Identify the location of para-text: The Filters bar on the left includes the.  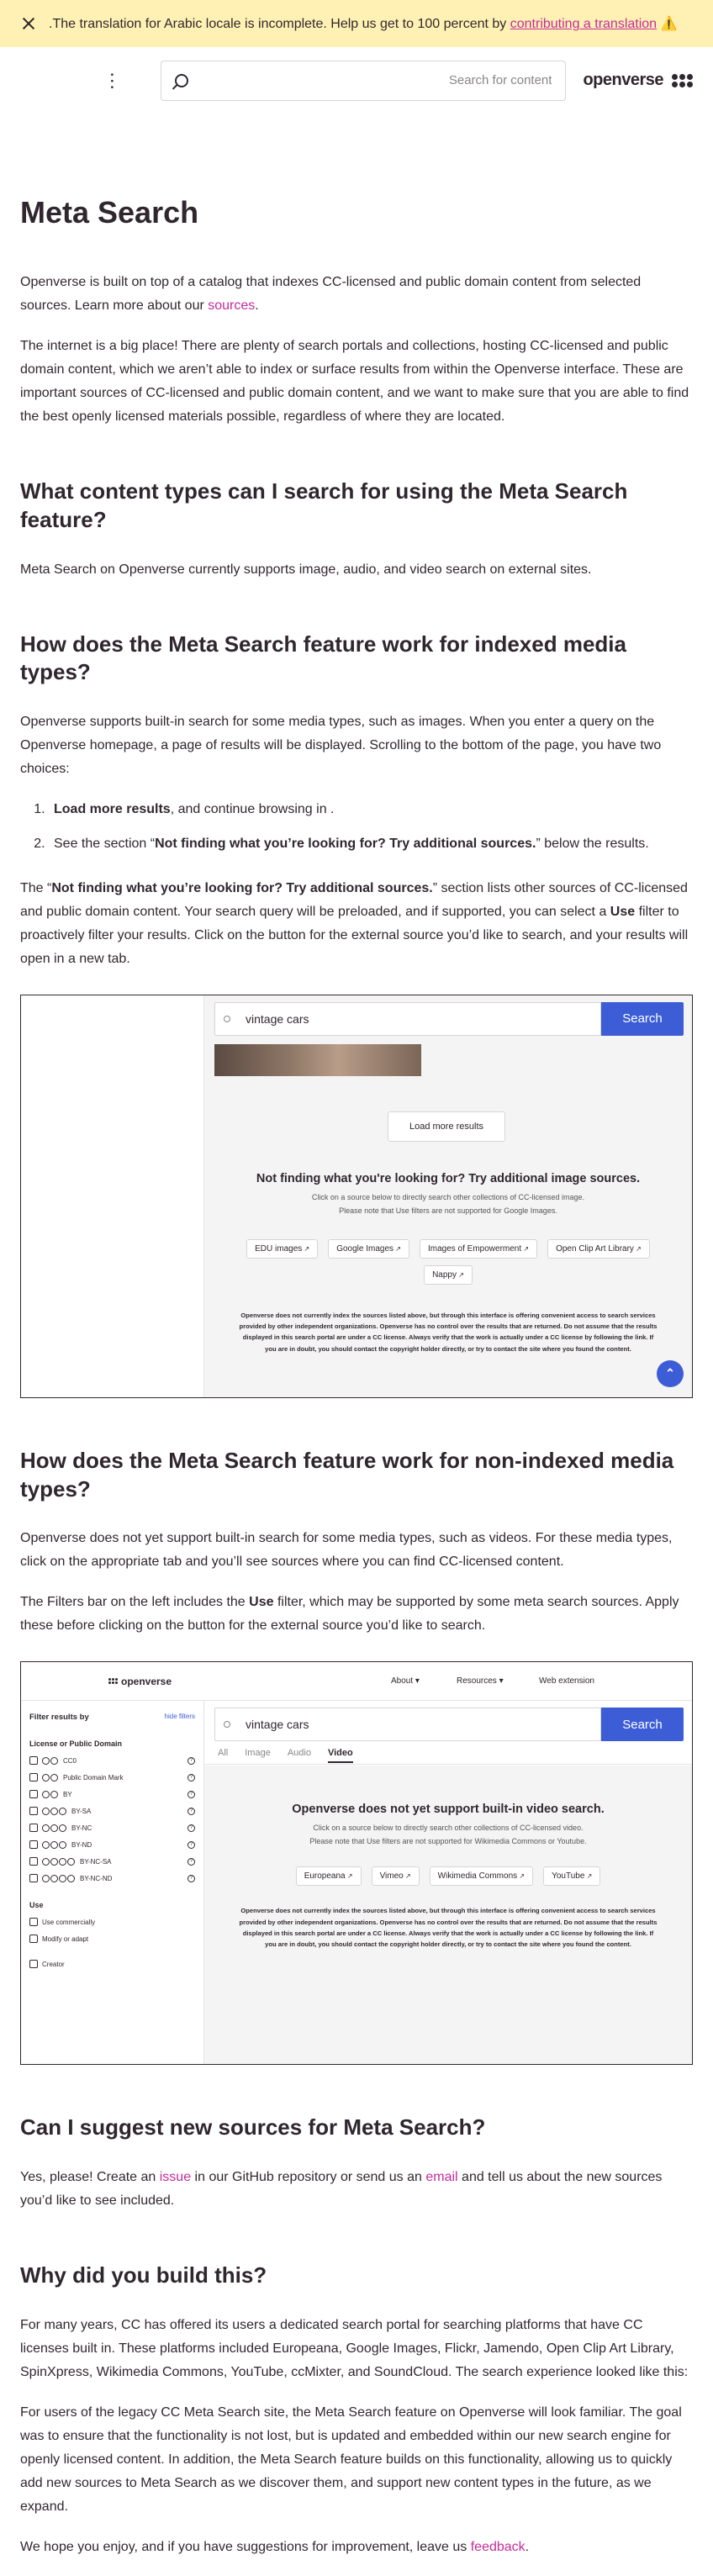
(135, 1602).